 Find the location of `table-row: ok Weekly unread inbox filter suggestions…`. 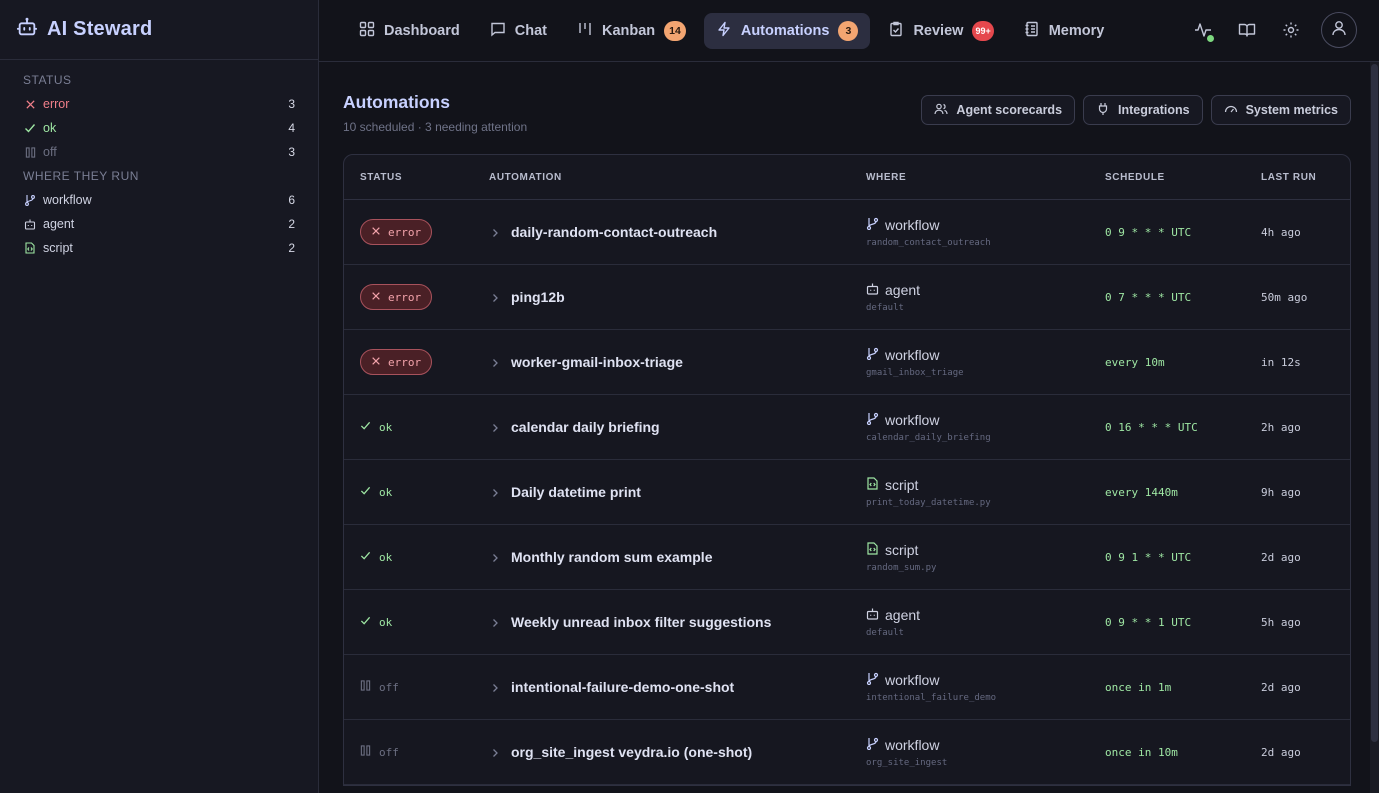

table-row: ok Weekly unread inbox filter suggestions… is located at coordinates (847, 622).